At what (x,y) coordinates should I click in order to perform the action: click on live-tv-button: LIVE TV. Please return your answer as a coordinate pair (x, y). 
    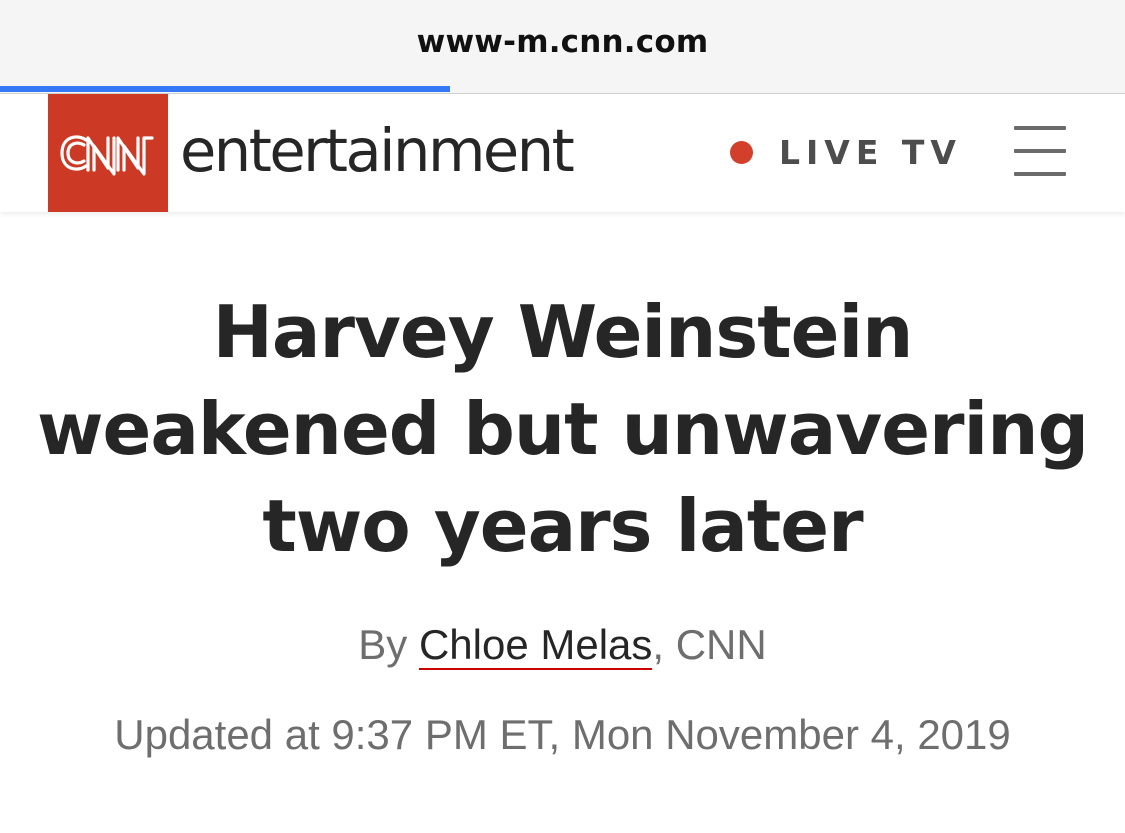
    Looking at the image, I should click on (846, 152).